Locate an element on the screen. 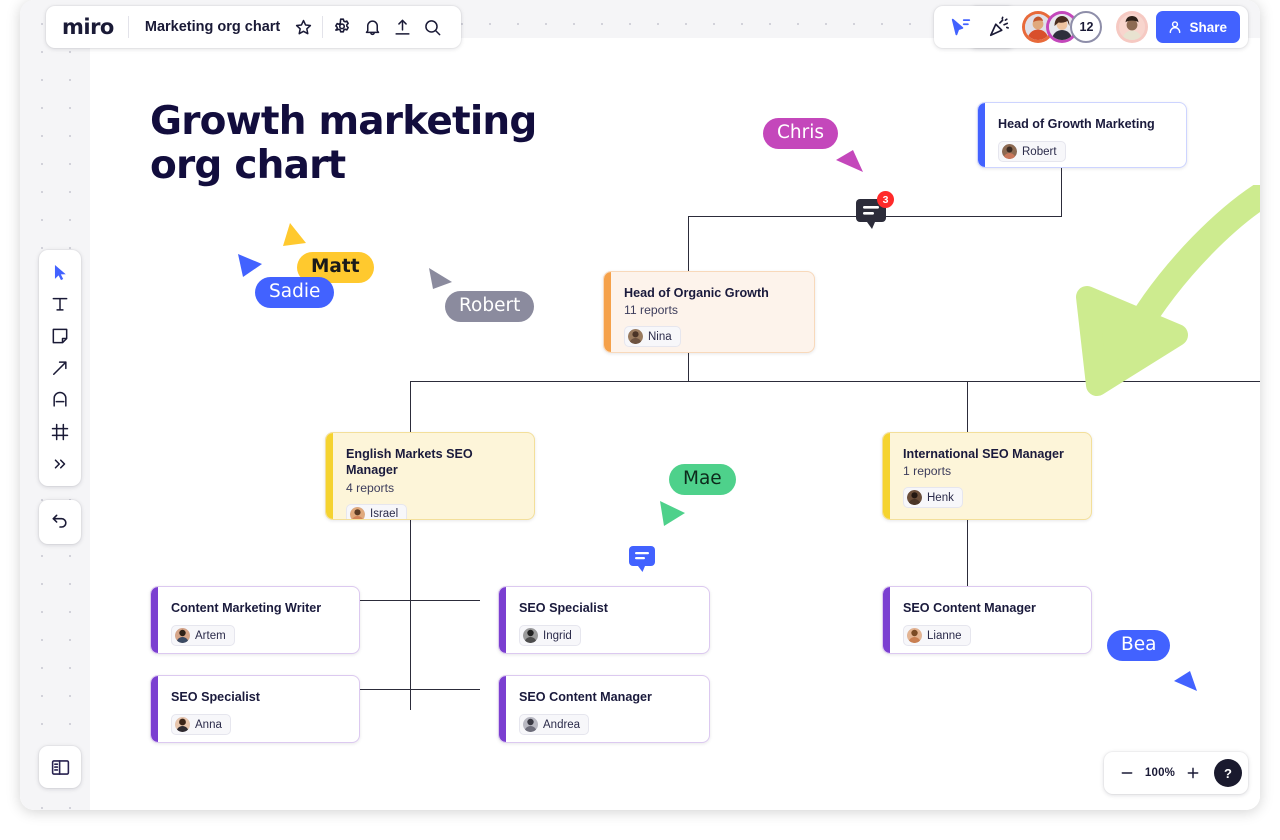  comment-pin-dark: 3 is located at coordinates (874, 213).